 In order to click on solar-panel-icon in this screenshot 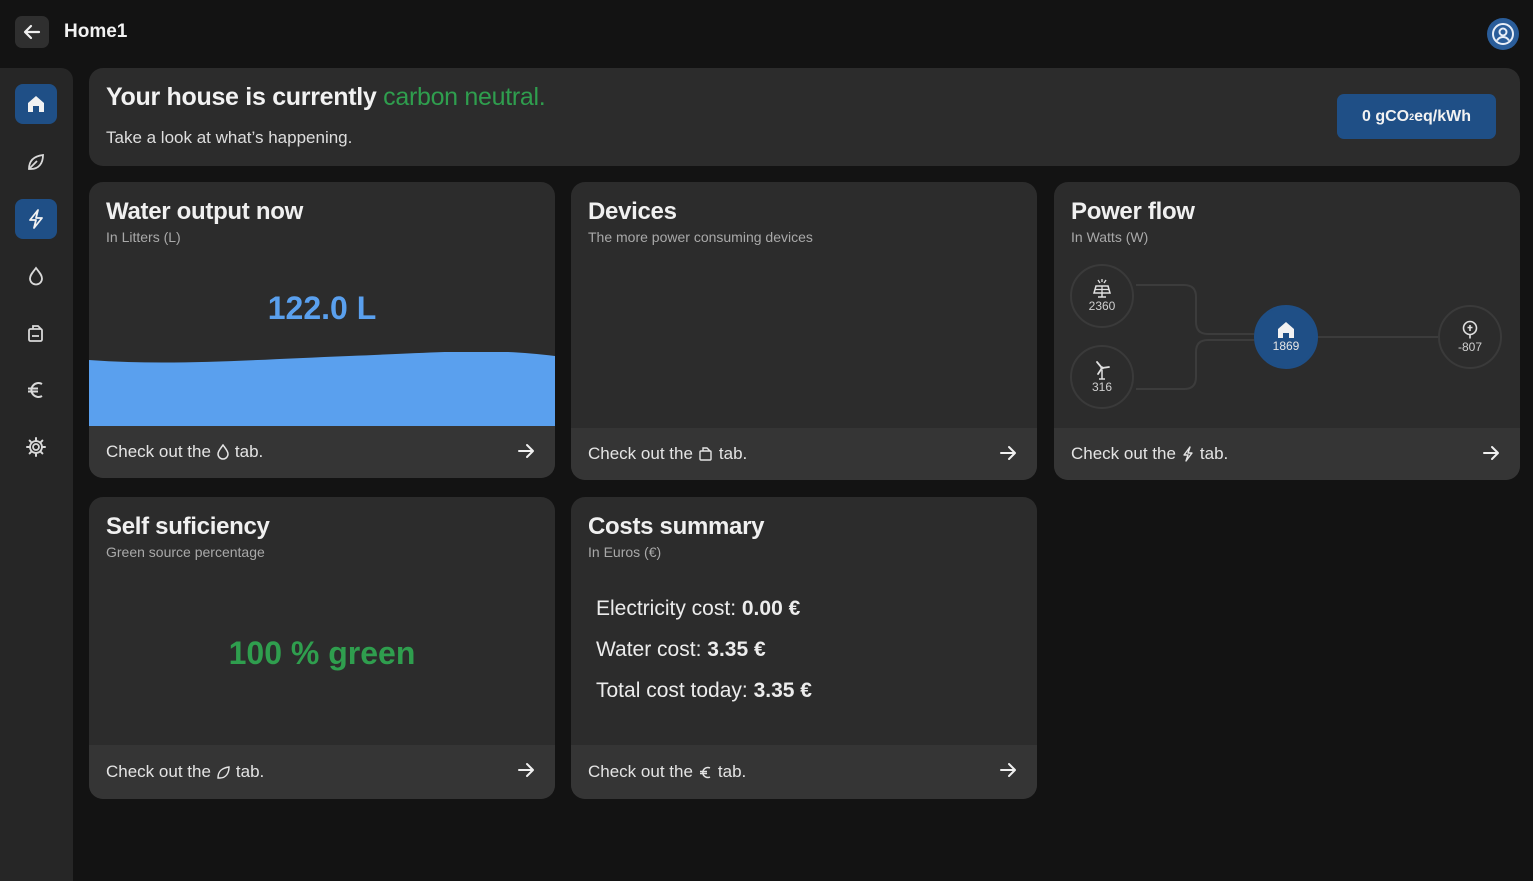, I will do `click(1102, 288)`.